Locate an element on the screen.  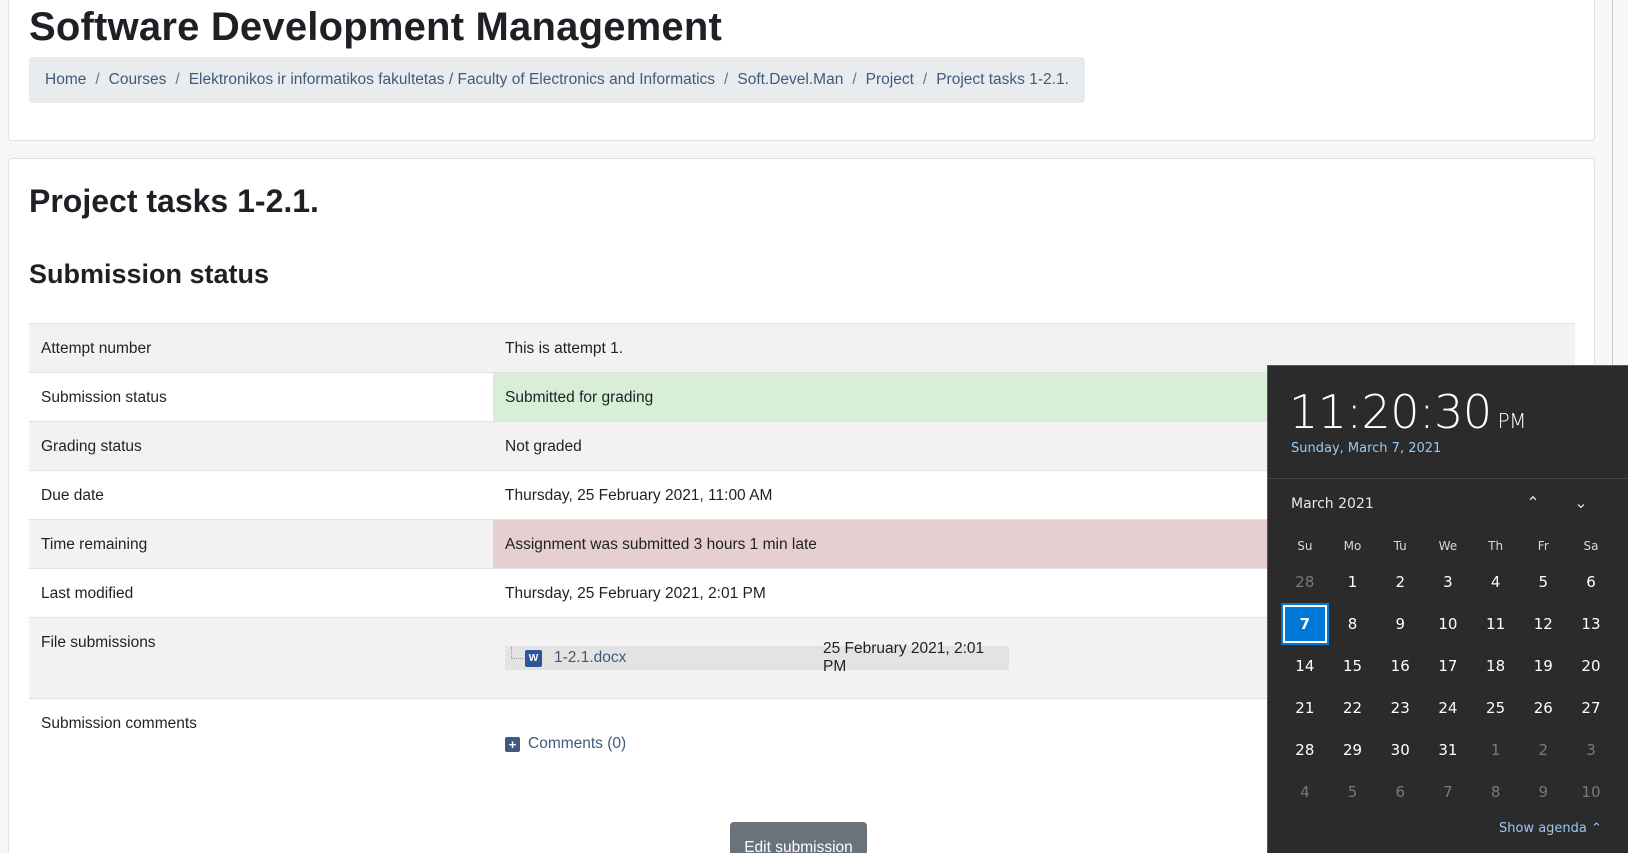
breadcrumb-course: Soft.Devel.Man is located at coordinates (790, 80).